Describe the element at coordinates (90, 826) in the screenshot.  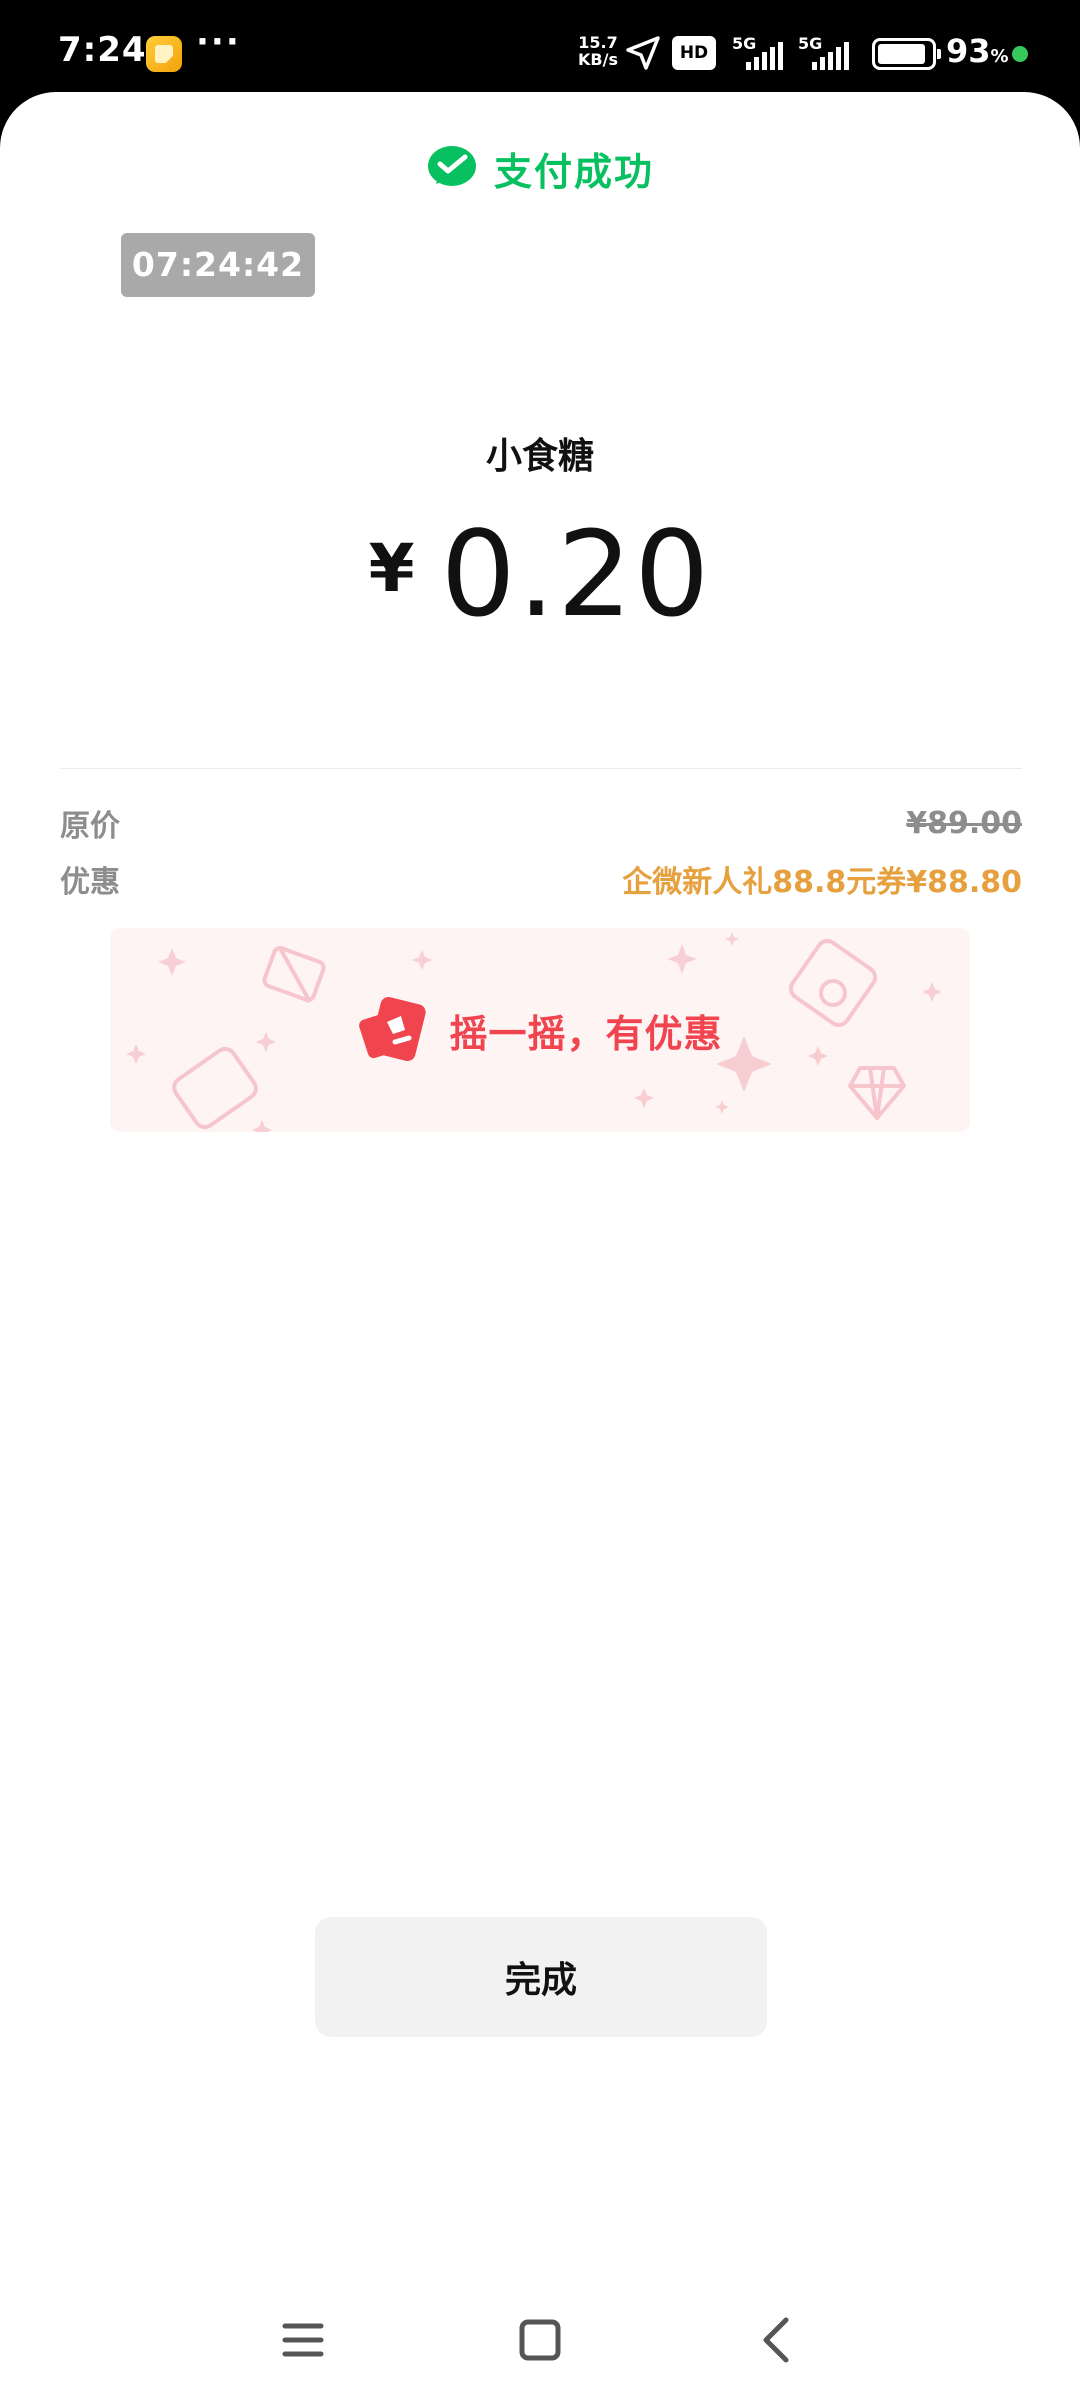
I see `original-price-label: 原价` at that location.